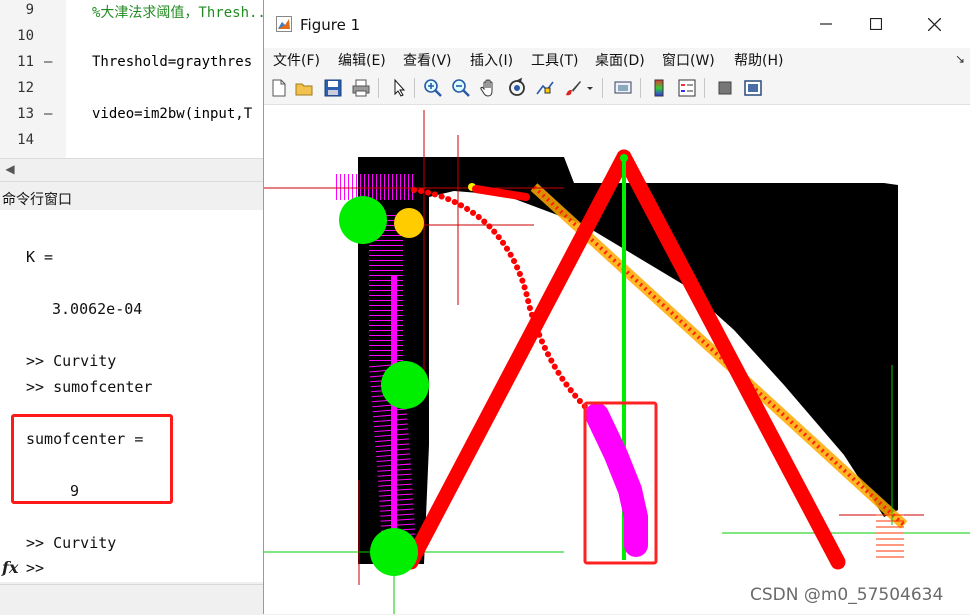 Image resolution: width=970 pixels, height=615 pixels. What do you see at coordinates (25, 36) in the screenshot?
I see `line-number: 10` at bounding box center [25, 36].